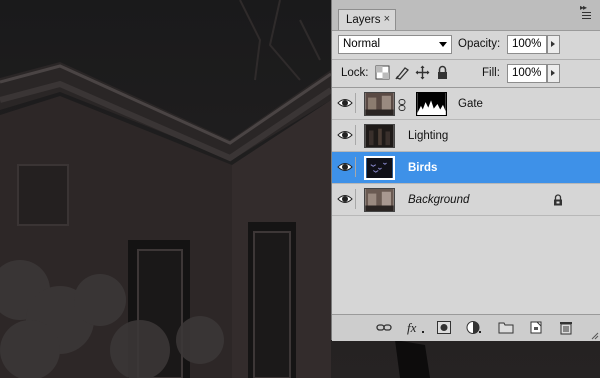 The height and width of the screenshot is (378, 600). Describe the element at coordinates (428, 136) in the screenshot. I see `layer-name: Lighting` at that location.